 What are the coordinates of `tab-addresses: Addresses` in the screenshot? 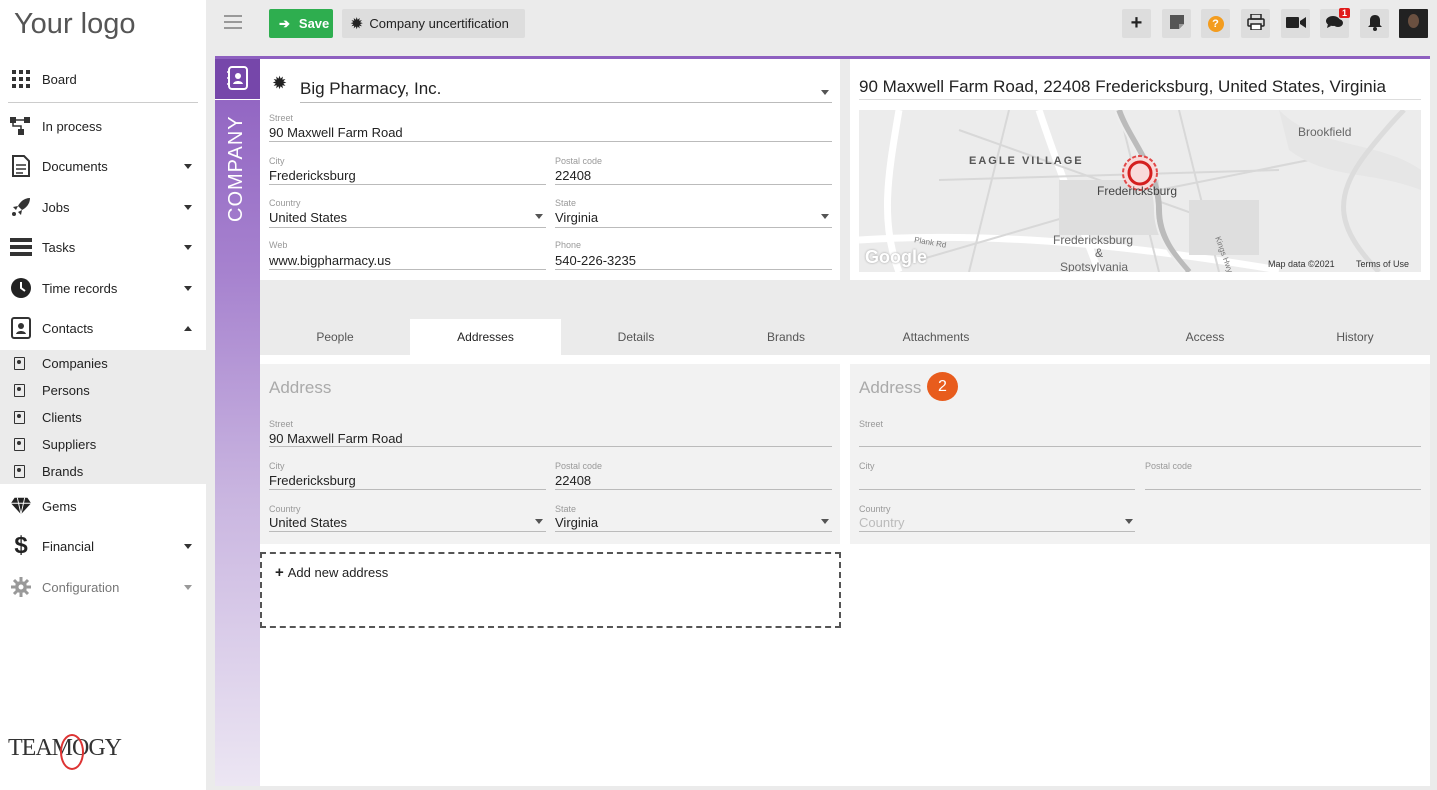 It's located at (485, 337).